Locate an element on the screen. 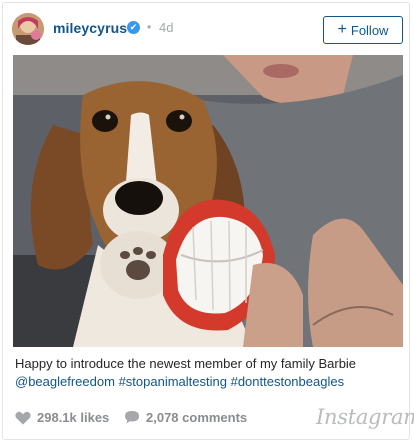 This screenshot has width=414, height=444. mention-beaglefreedom: @beaglefreedom is located at coordinates (65, 381).